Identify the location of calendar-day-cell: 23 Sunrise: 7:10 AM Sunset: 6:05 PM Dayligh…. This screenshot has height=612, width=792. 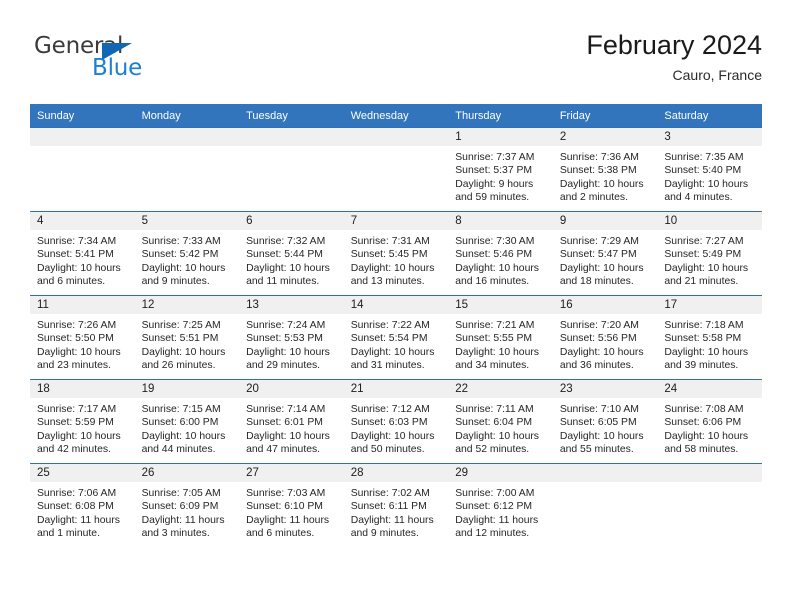
(605, 421).